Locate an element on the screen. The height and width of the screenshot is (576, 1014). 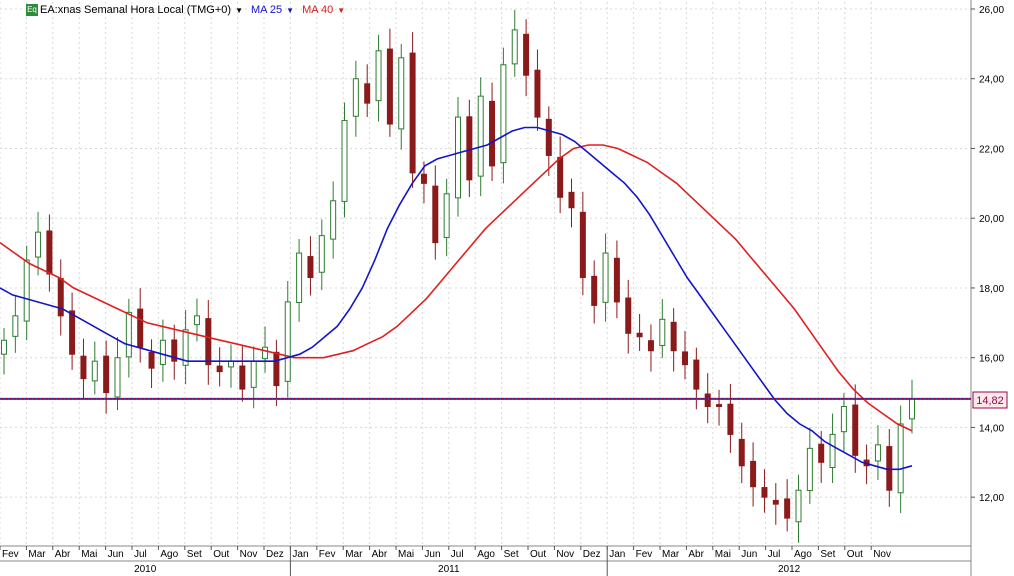
y-tick-label: 16,00 is located at coordinates (991, 359).